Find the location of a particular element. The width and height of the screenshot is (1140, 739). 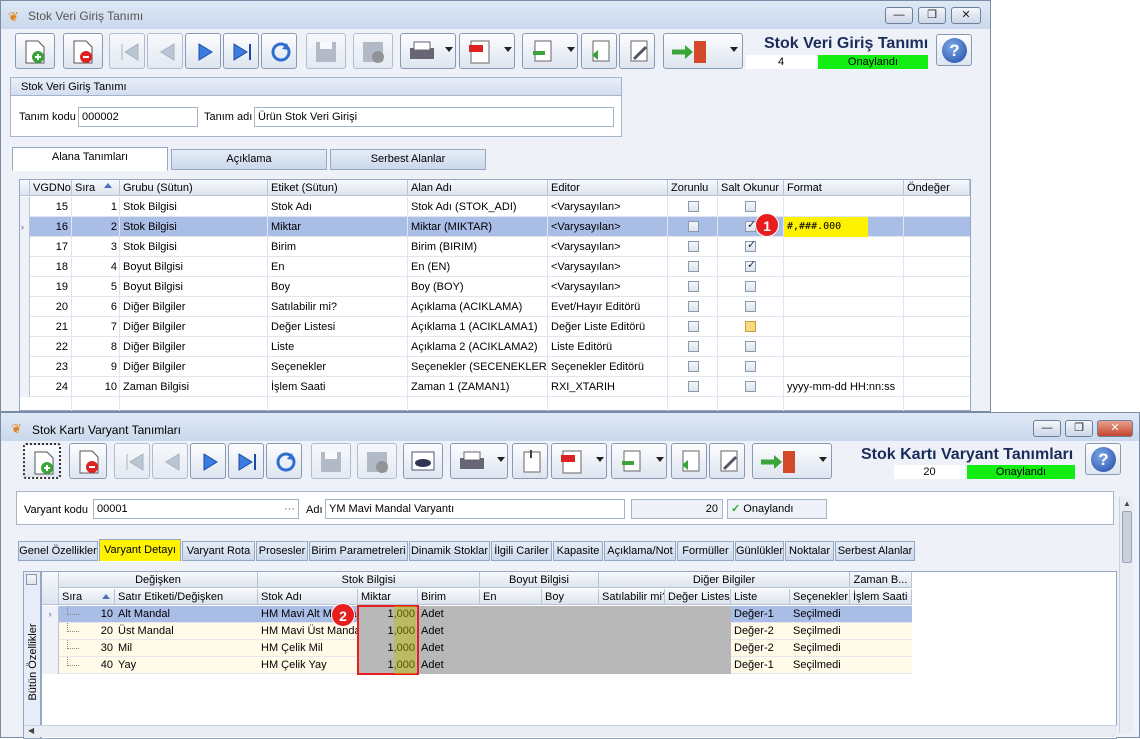

column-header: Grubu (Sütun) is located at coordinates (194, 188).